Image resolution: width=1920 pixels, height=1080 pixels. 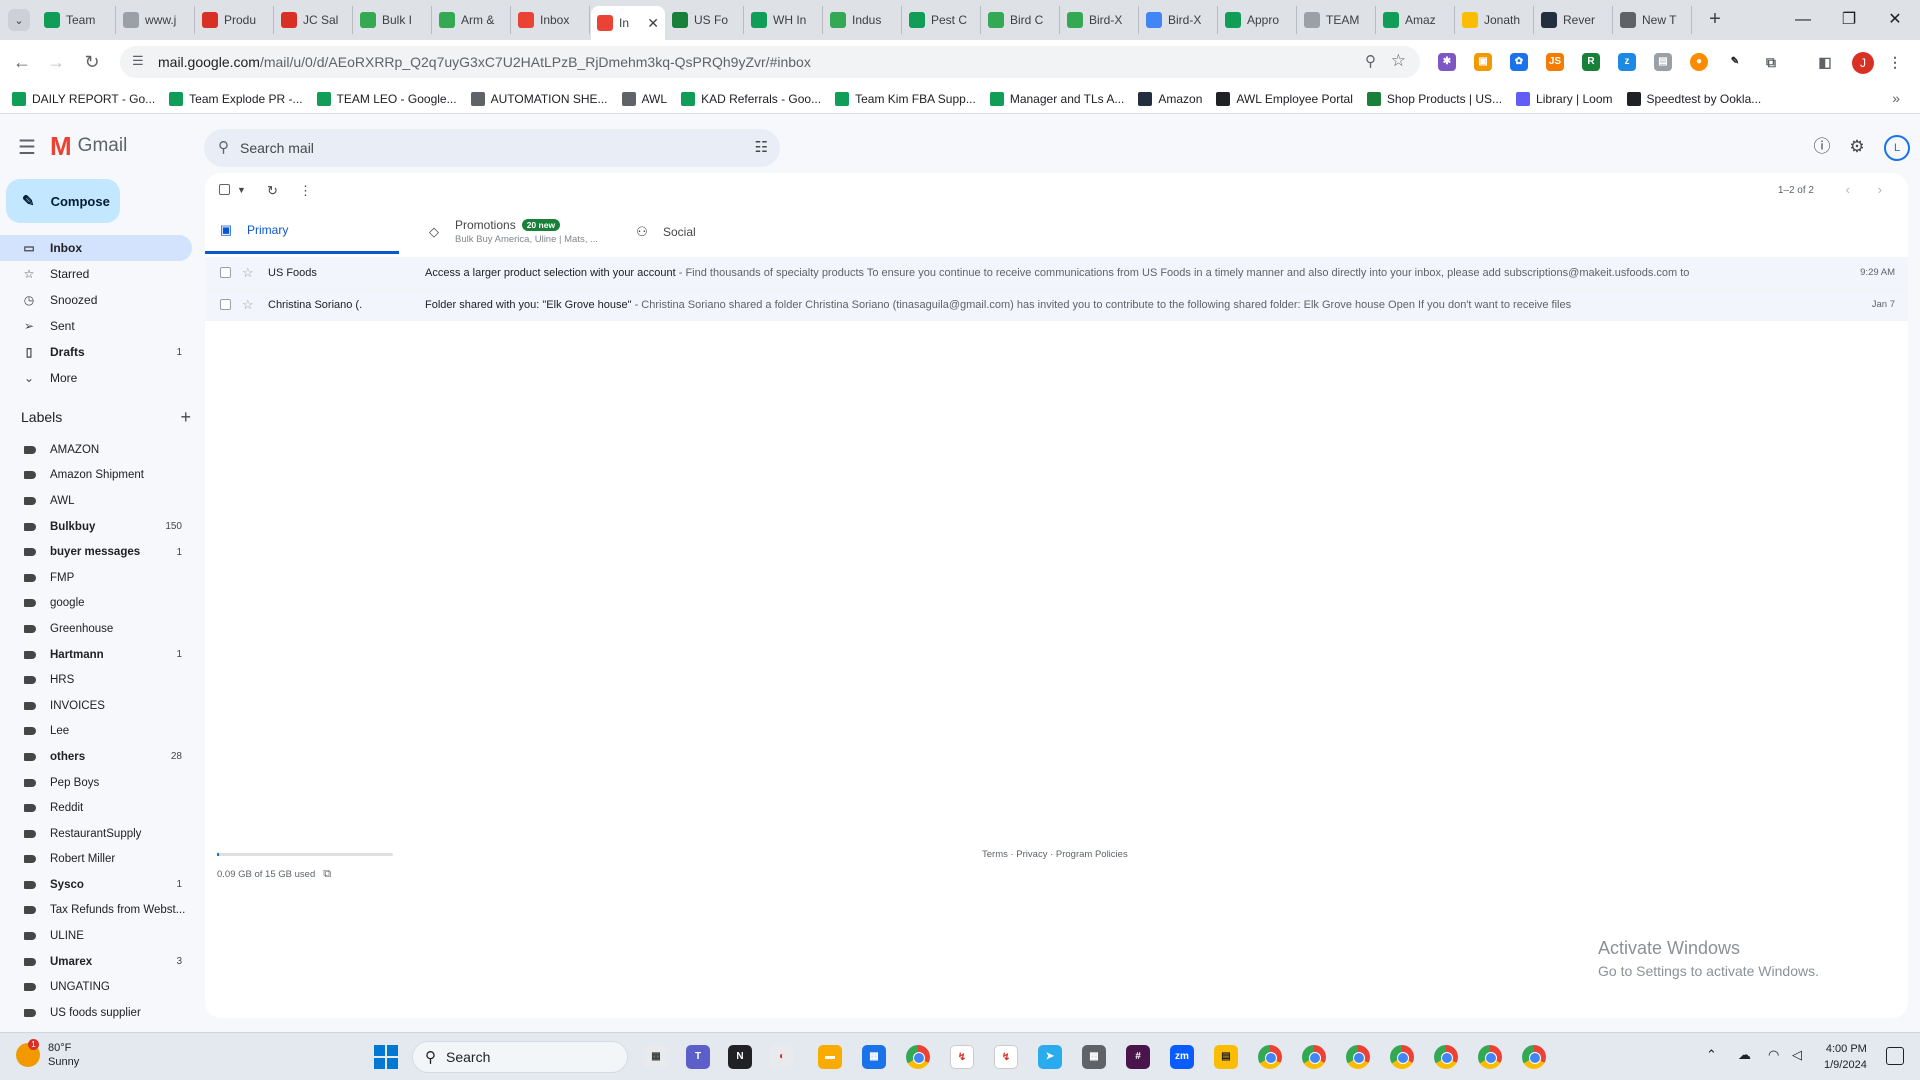 What do you see at coordinates (386, 1057) in the screenshot?
I see `start-button` at bounding box center [386, 1057].